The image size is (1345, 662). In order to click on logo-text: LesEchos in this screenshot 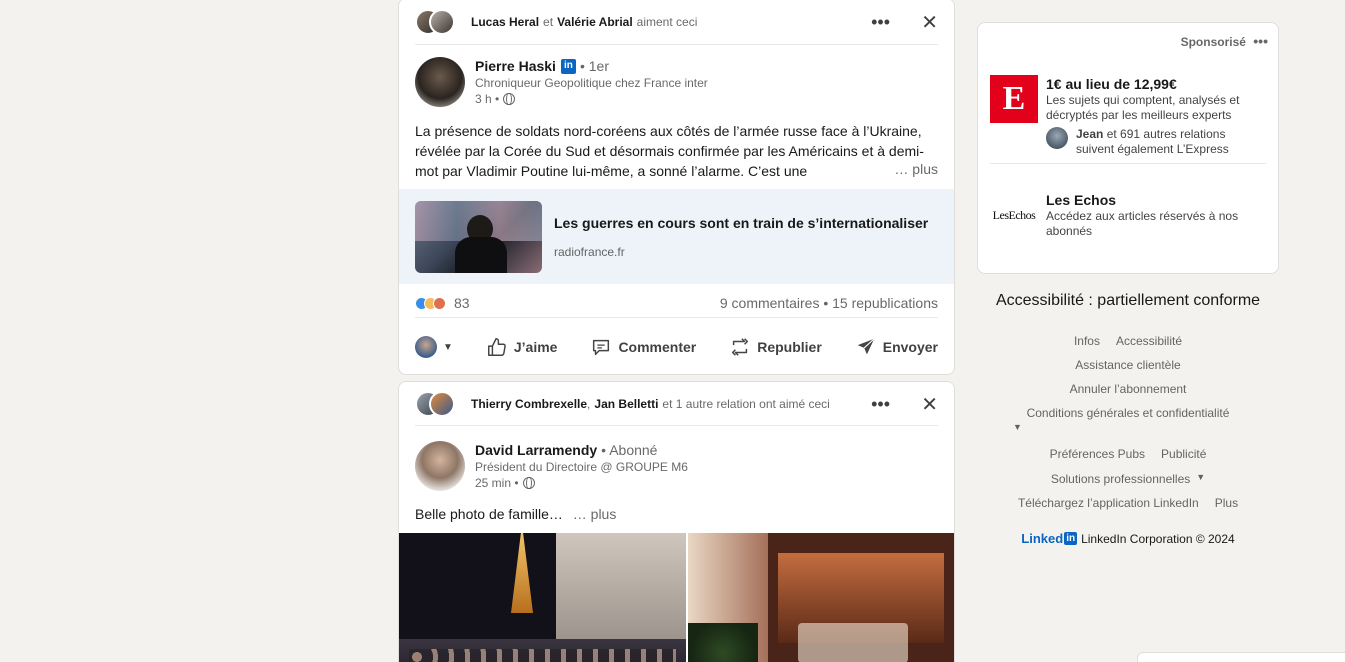, I will do `click(1014, 214)`.